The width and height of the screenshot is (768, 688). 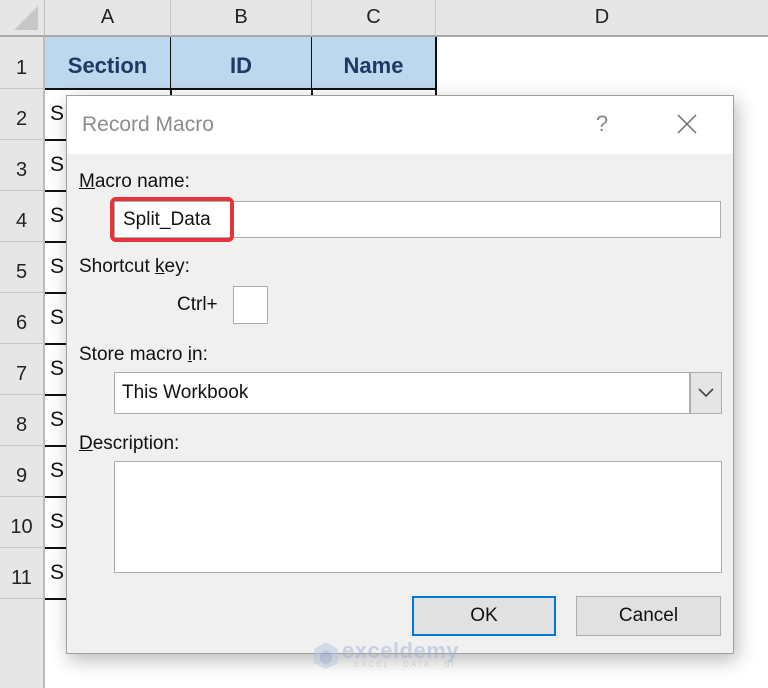 I want to click on row-number: 3, so click(x=21, y=170).